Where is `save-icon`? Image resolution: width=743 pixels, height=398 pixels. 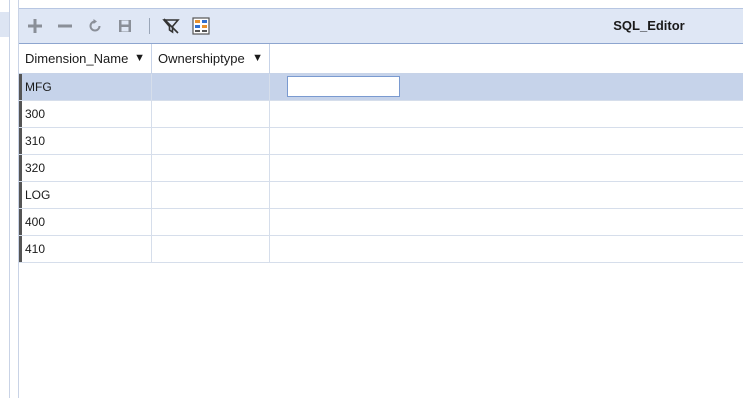
save-icon is located at coordinates (125, 26).